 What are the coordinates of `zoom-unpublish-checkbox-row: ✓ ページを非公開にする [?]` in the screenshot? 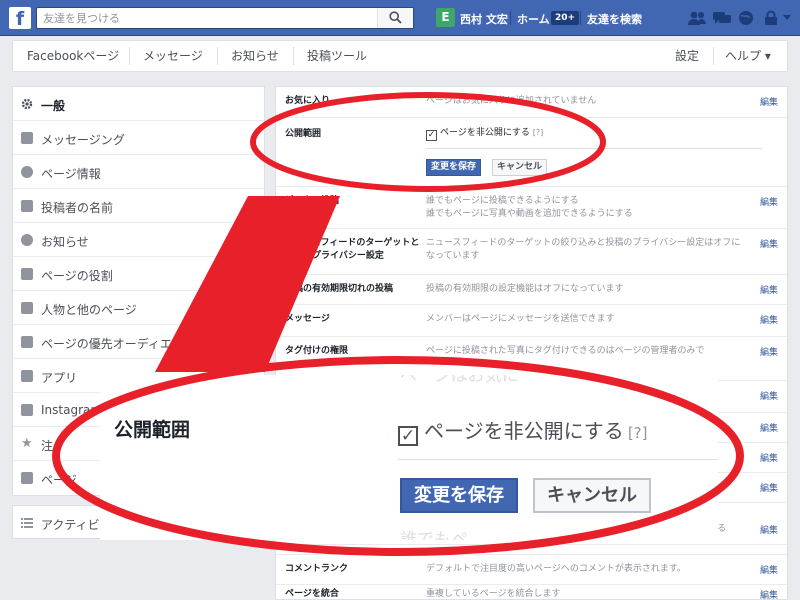 It's located at (522, 430).